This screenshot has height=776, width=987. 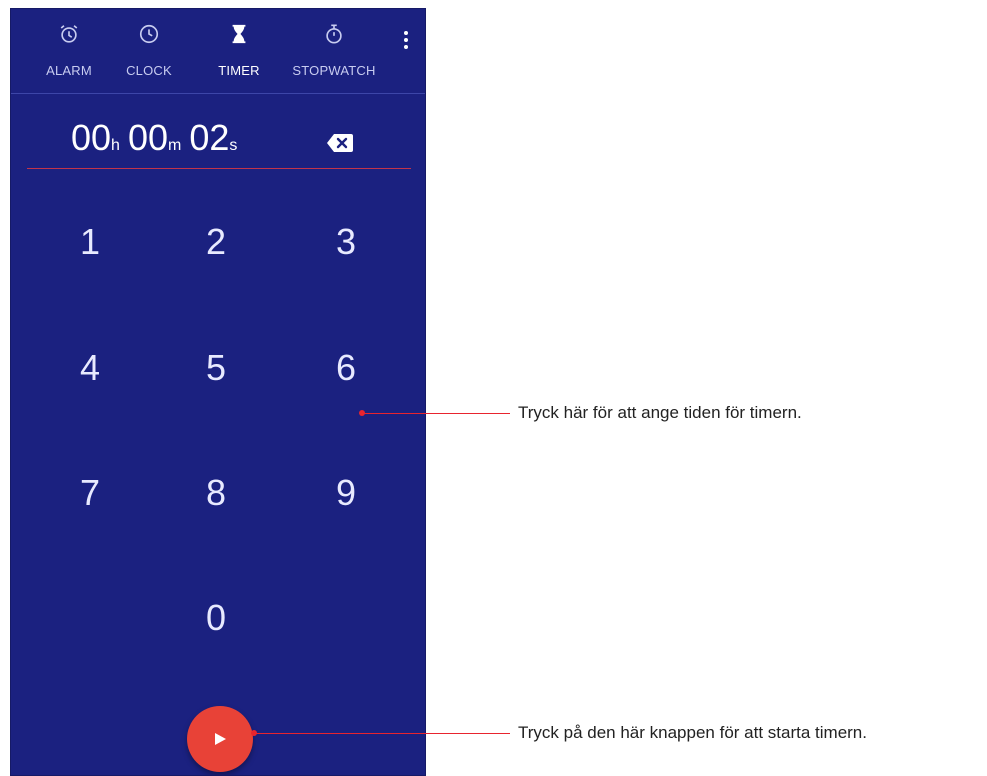 What do you see at coordinates (346, 368) in the screenshot?
I see `keypad-key-6: 6` at bounding box center [346, 368].